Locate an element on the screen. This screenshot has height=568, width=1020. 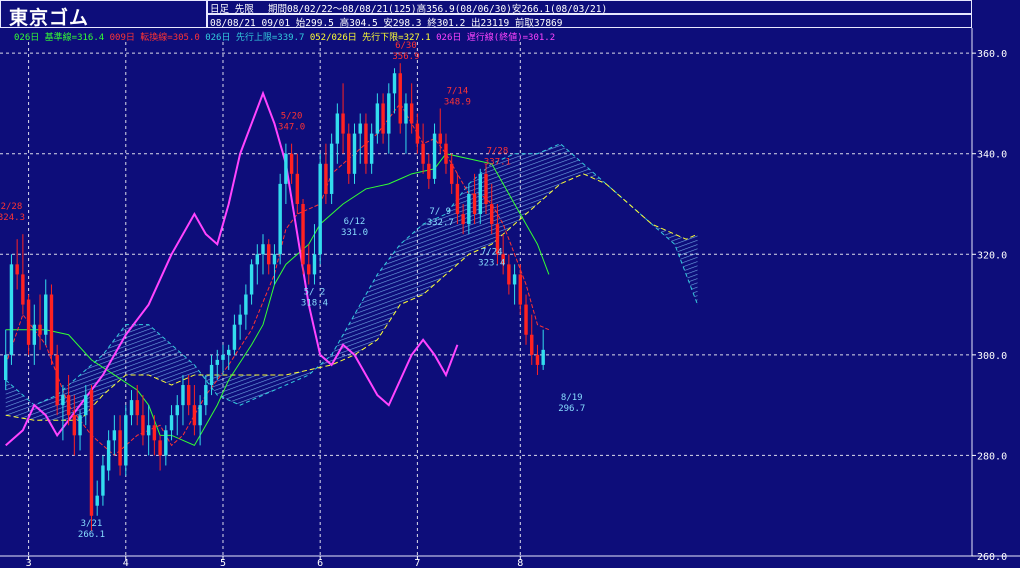
x-tick-label: 5 is located at coordinates (223, 563).